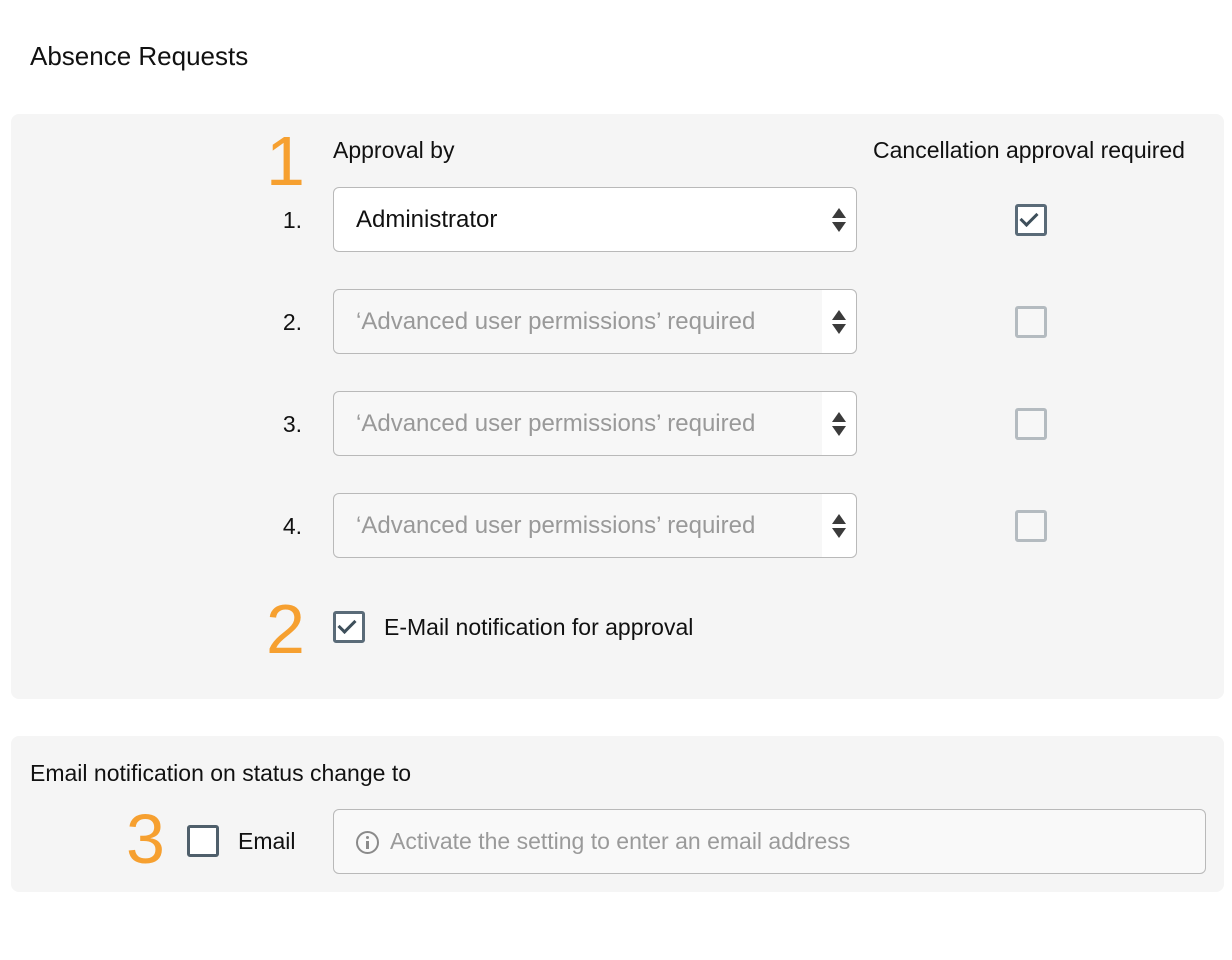 This screenshot has height=960, width=1232. Describe the element at coordinates (267, 841) in the screenshot. I see `email-status-label: Email` at that location.